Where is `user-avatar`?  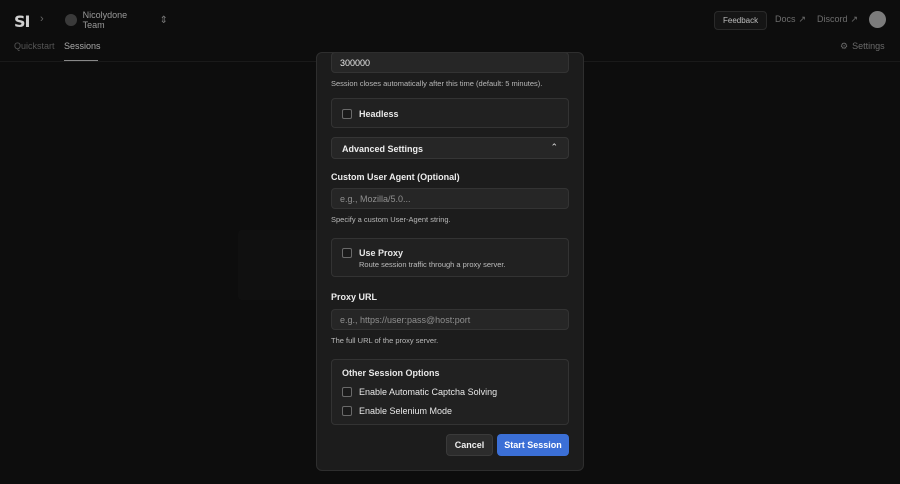 user-avatar is located at coordinates (877, 19).